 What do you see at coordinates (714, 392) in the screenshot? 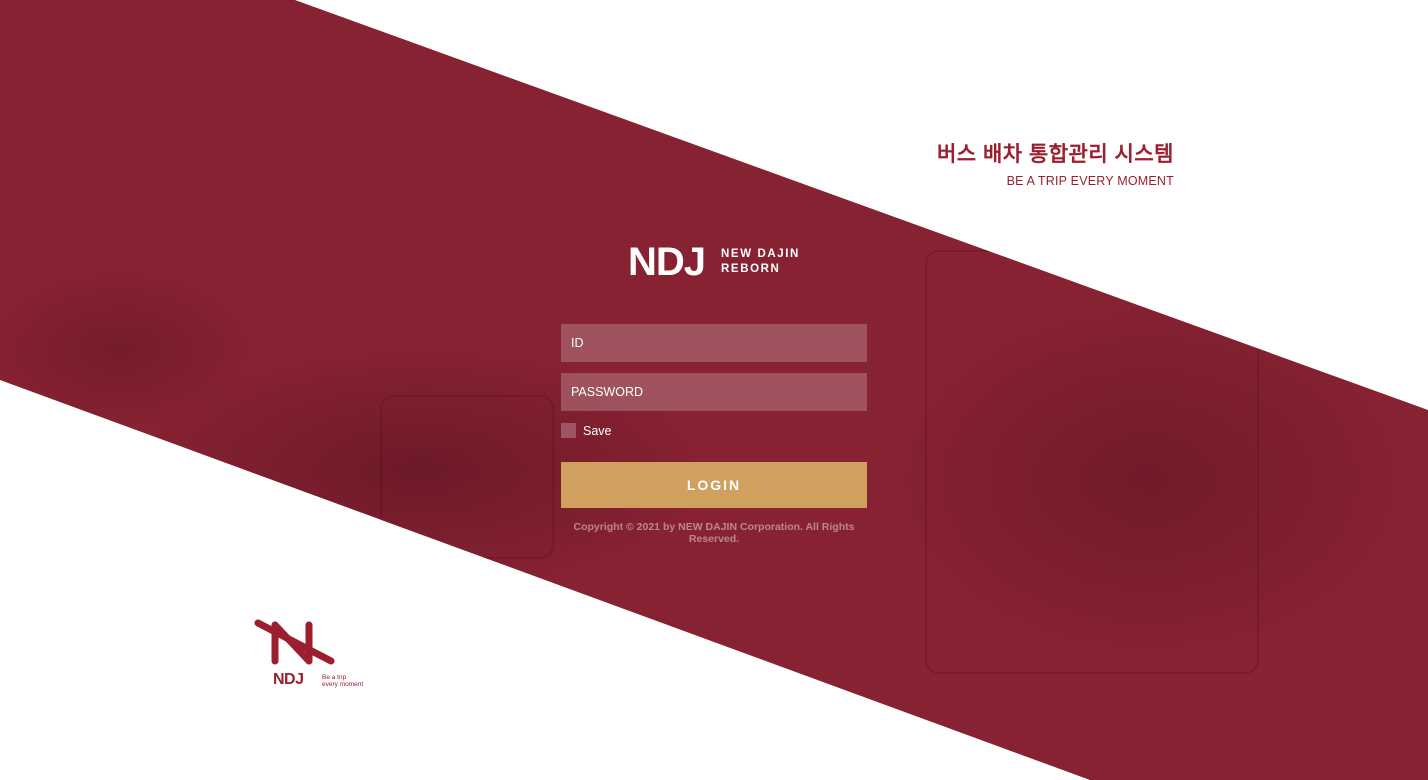
I see `password-input` at bounding box center [714, 392].